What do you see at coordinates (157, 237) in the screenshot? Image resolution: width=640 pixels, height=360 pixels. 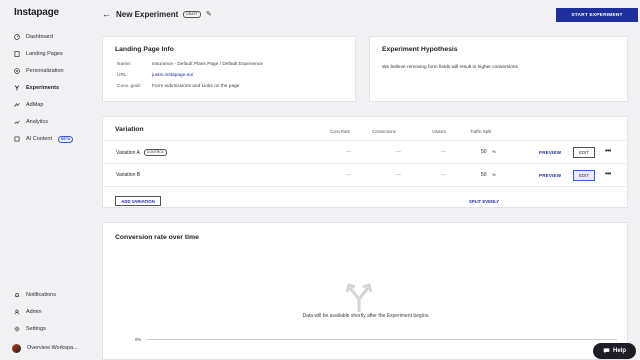 I see `card-title: Conversion rate over time` at bounding box center [157, 237].